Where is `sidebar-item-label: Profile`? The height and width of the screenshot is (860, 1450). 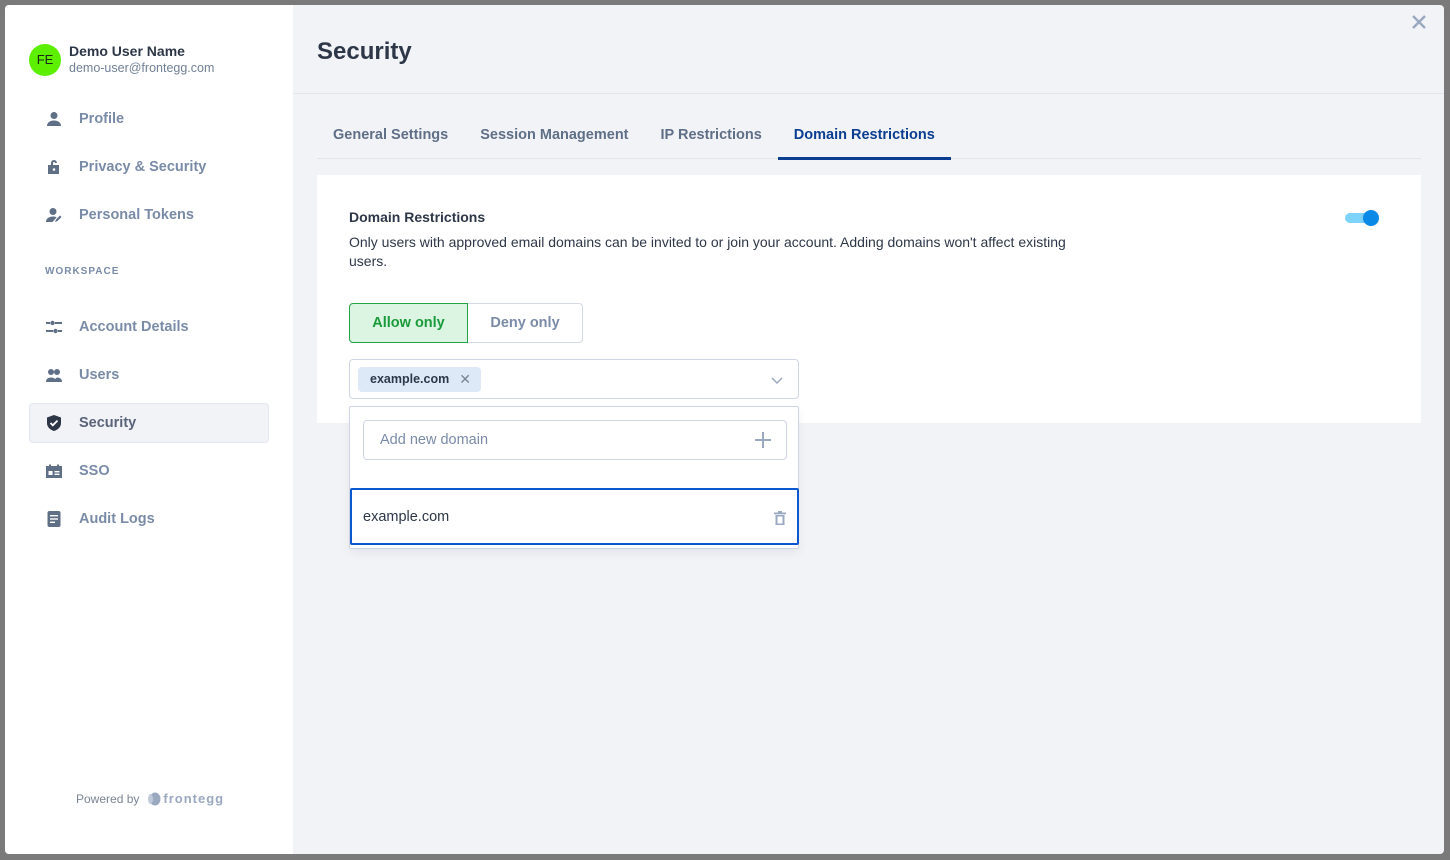 sidebar-item-label: Profile is located at coordinates (102, 119).